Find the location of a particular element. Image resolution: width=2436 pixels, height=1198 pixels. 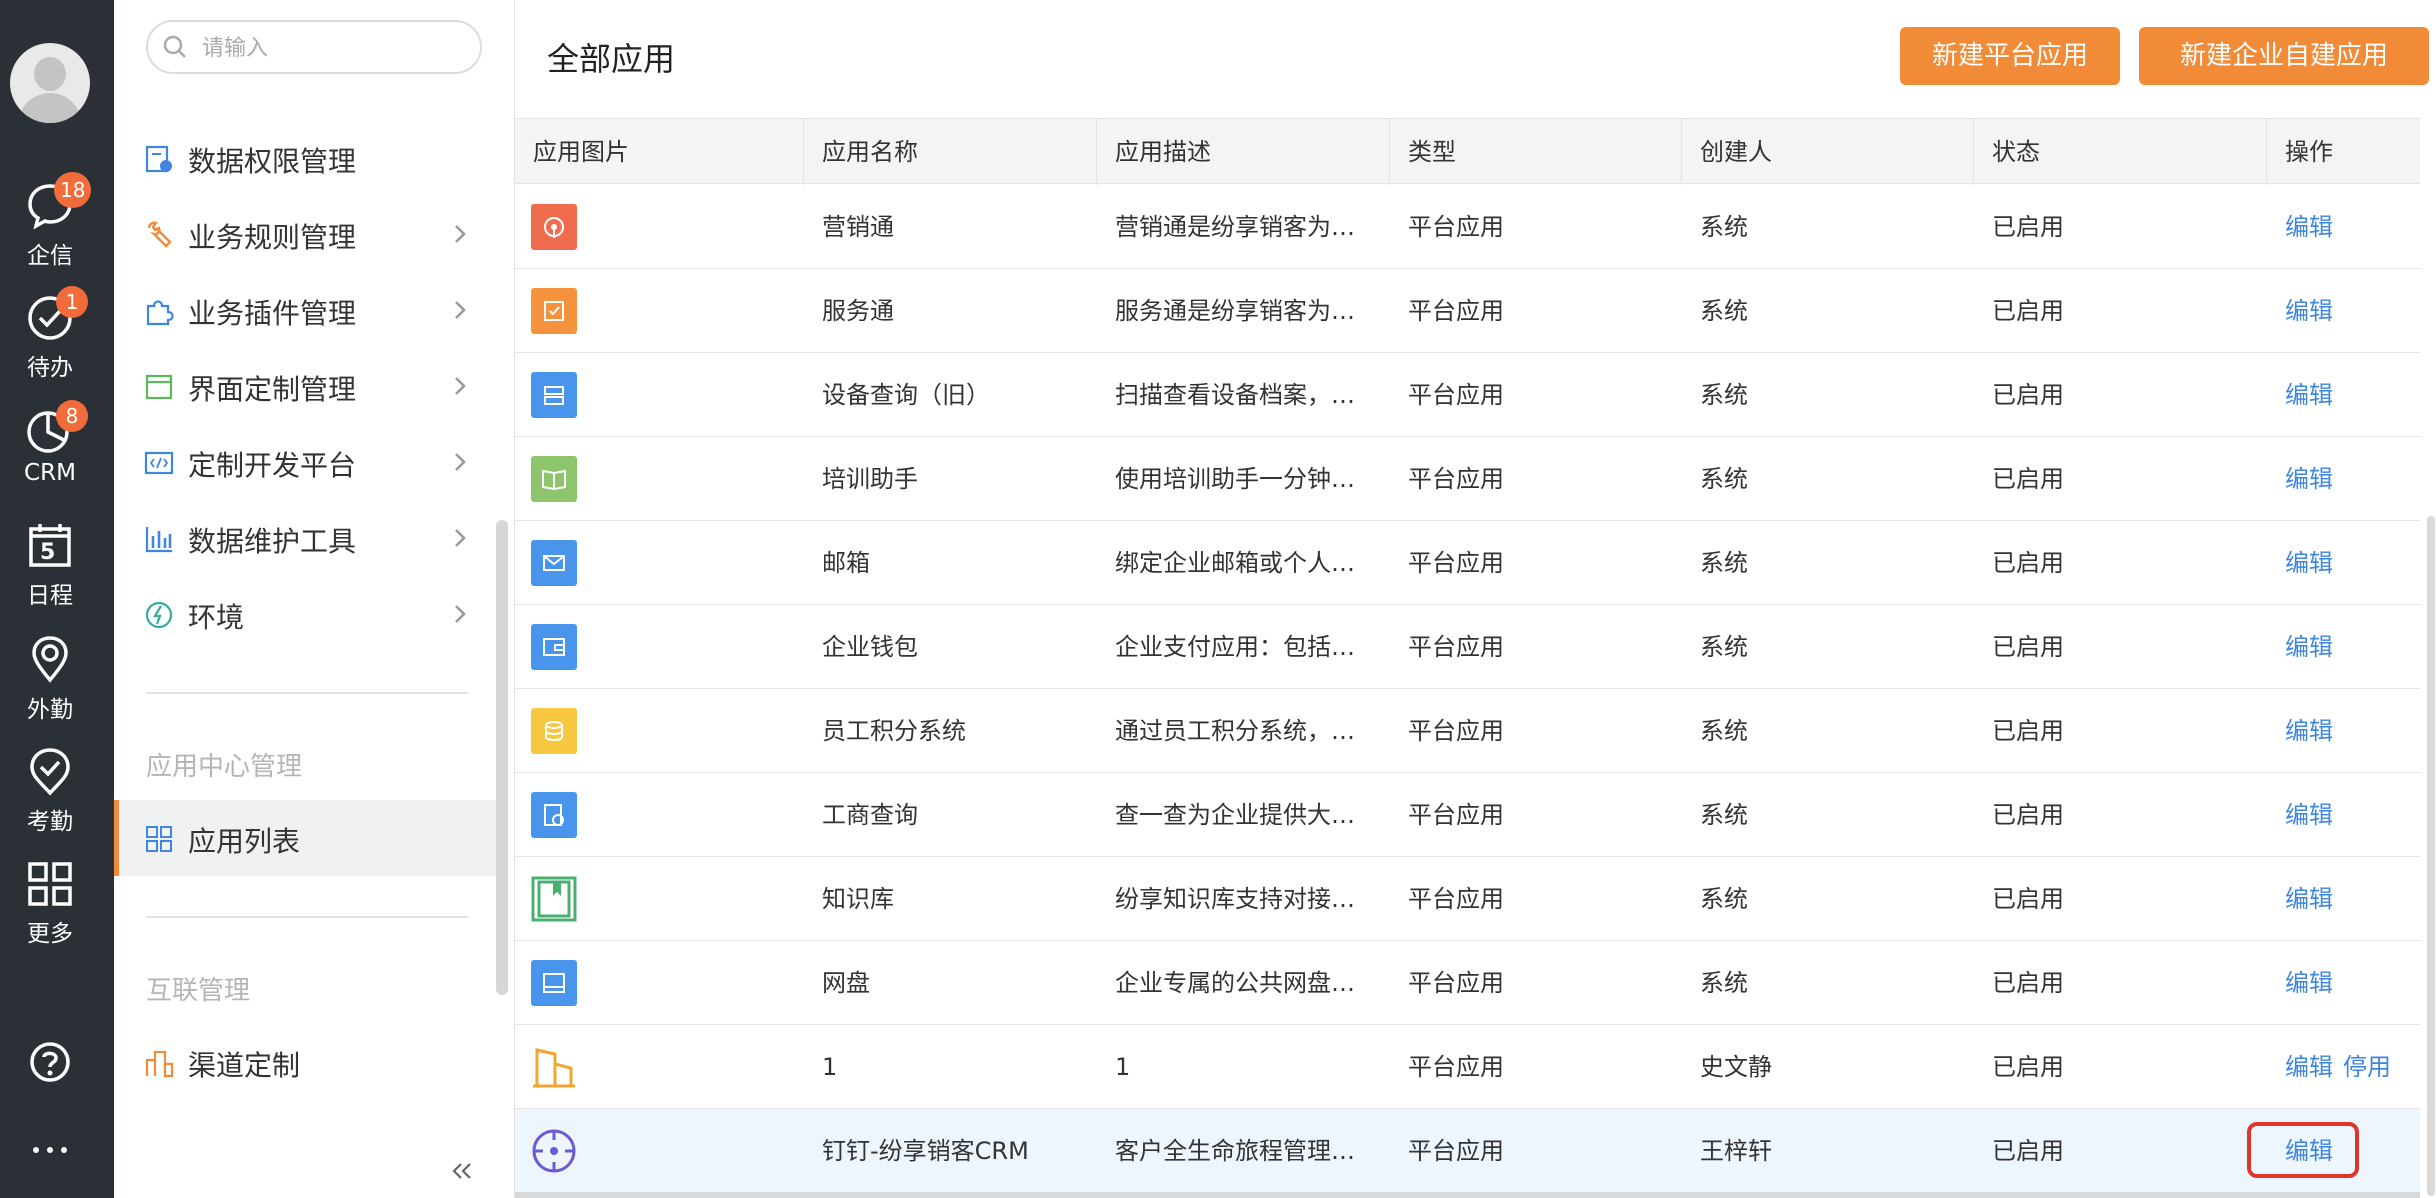

service-icon is located at coordinates (554, 311).